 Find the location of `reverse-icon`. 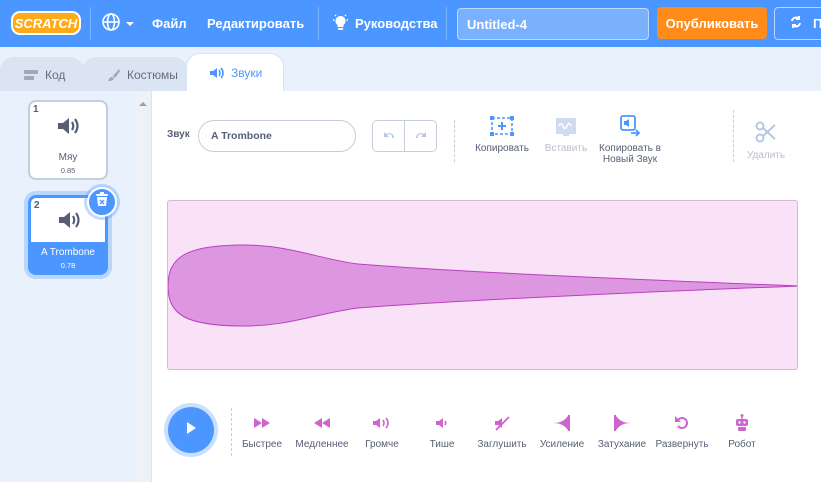

reverse-icon is located at coordinates (682, 423).